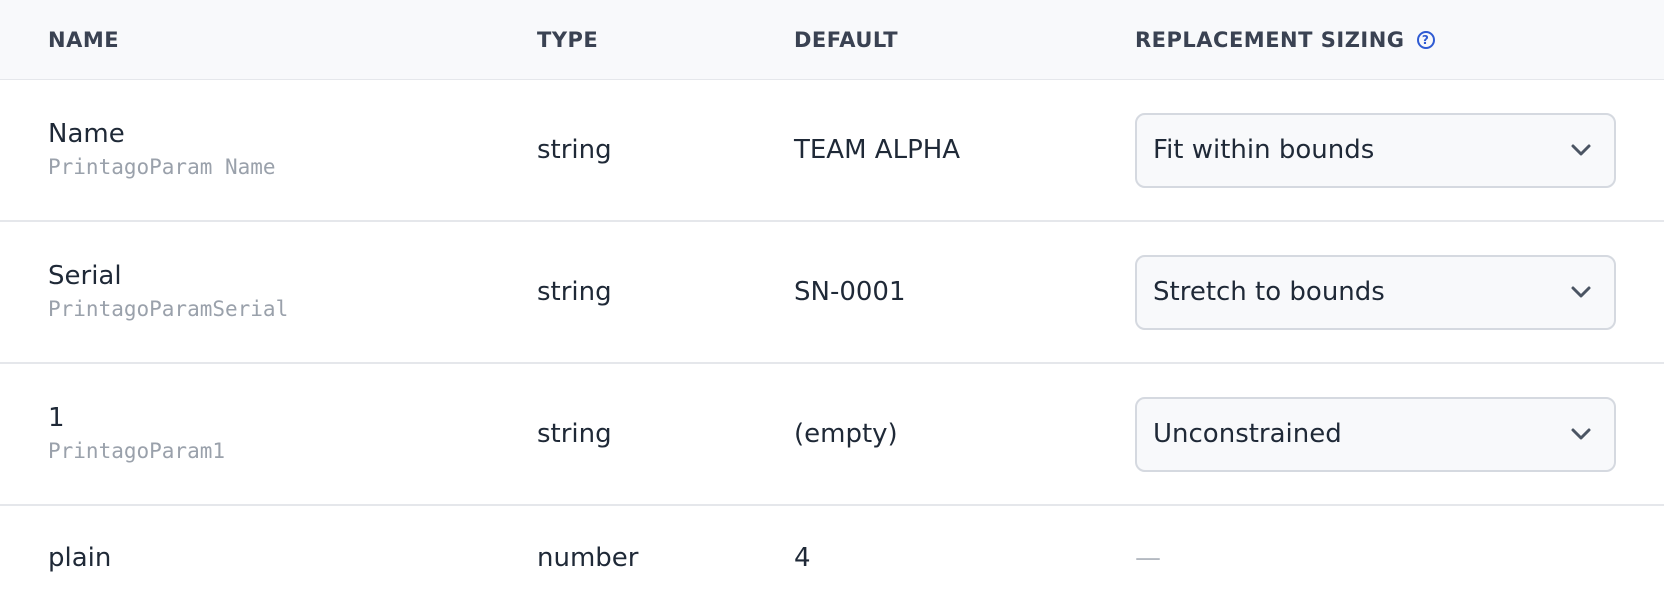 This screenshot has width=1664, height=610. Describe the element at coordinates (86, 134) in the screenshot. I see `parameter-name: Name` at that location.